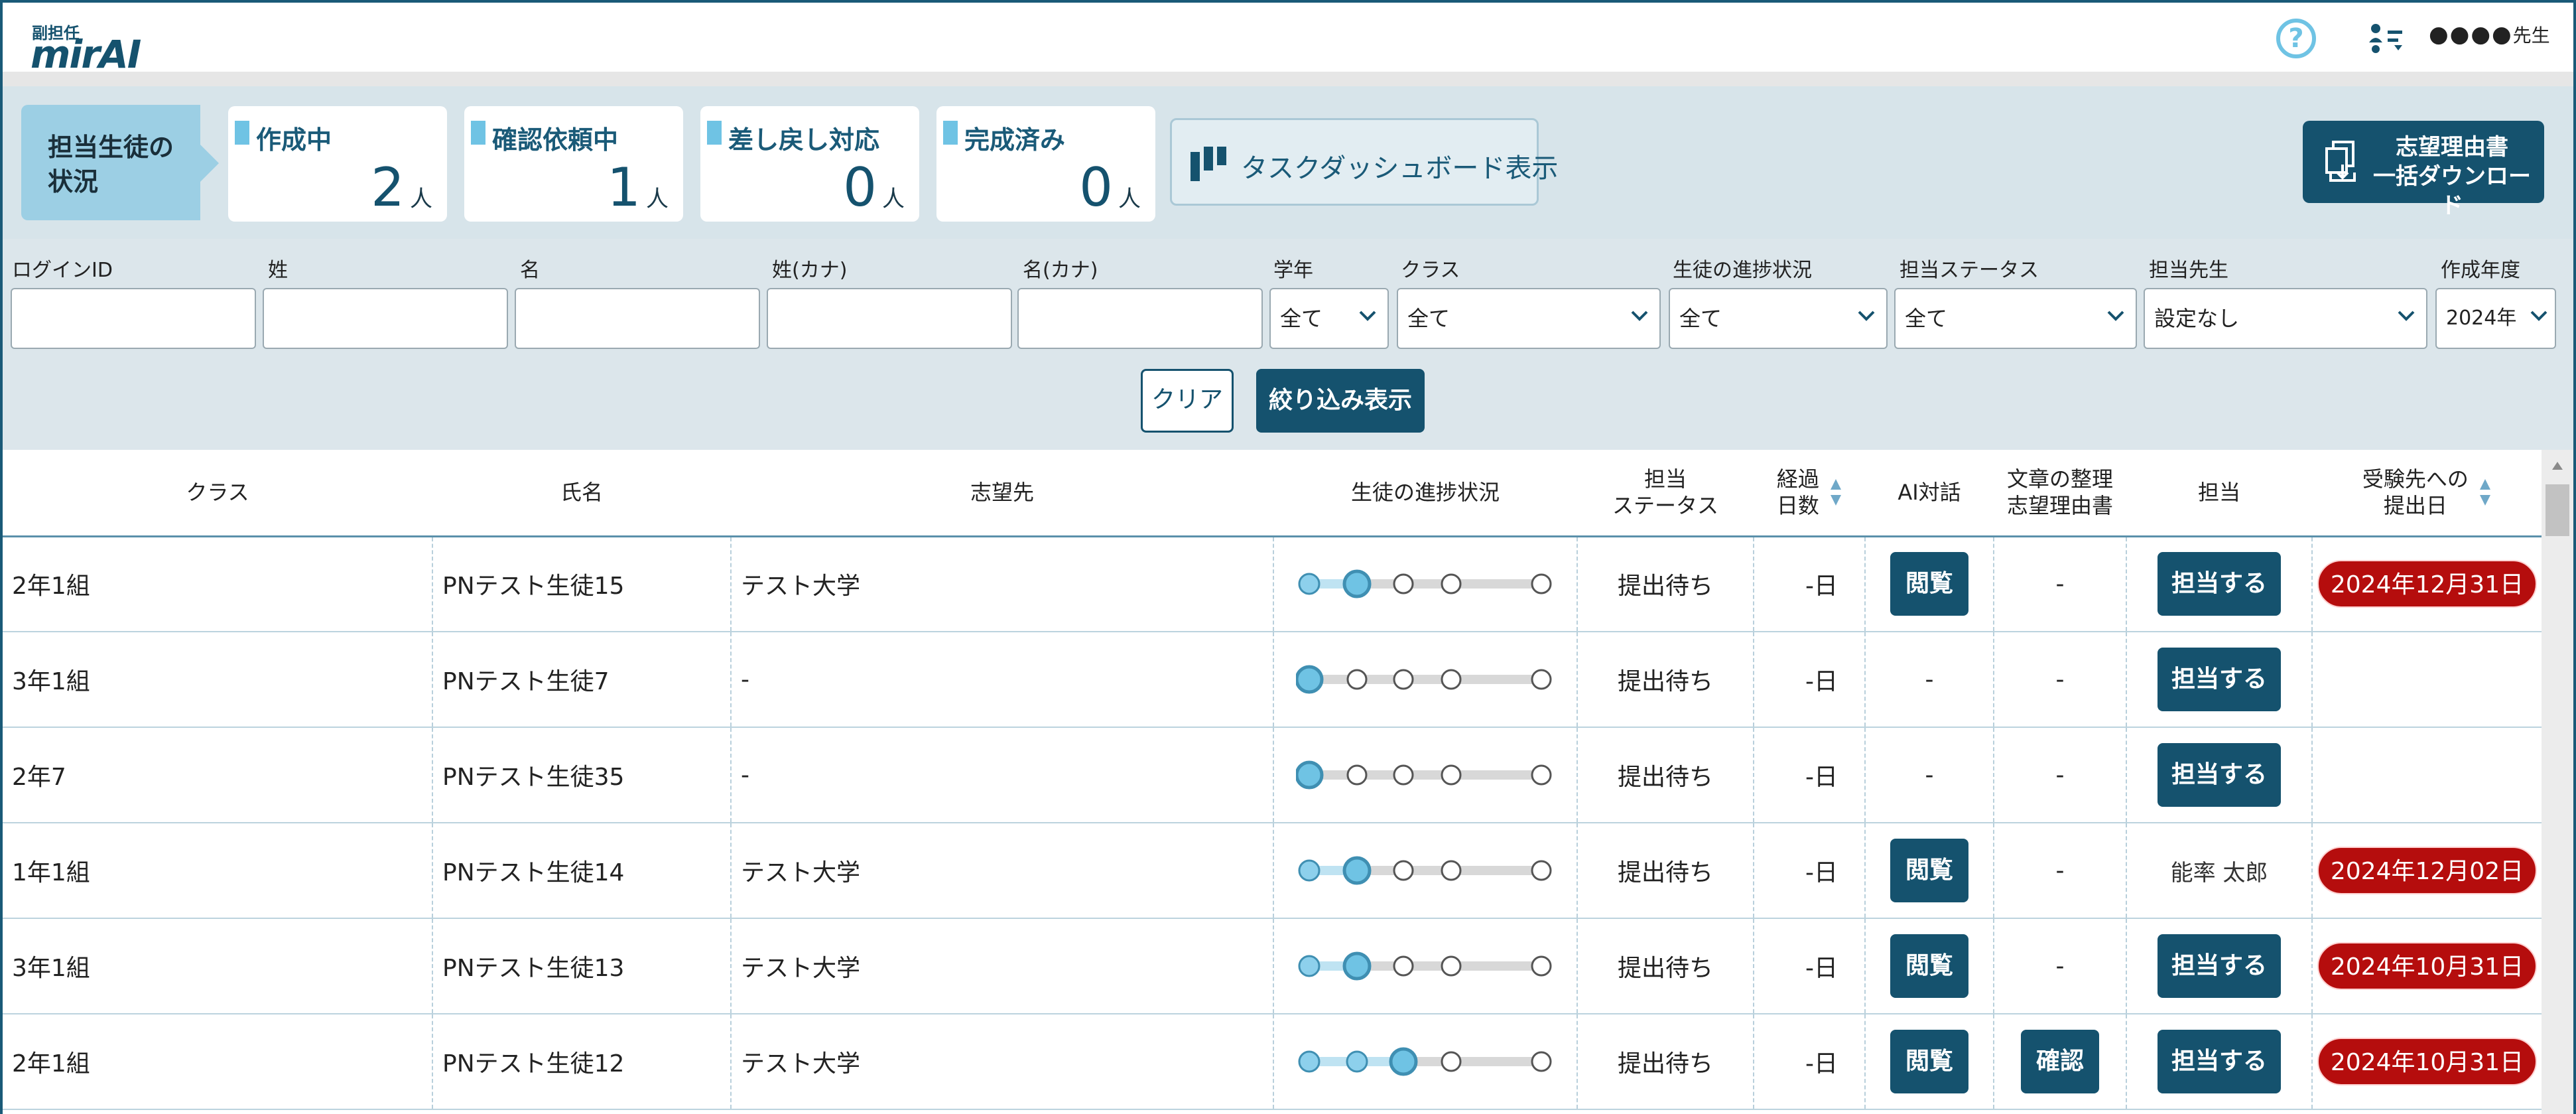  Describe the element at coordinates (582, 871) in the screenshot. I see `cell-name: PNテスト生徒14` at that location.